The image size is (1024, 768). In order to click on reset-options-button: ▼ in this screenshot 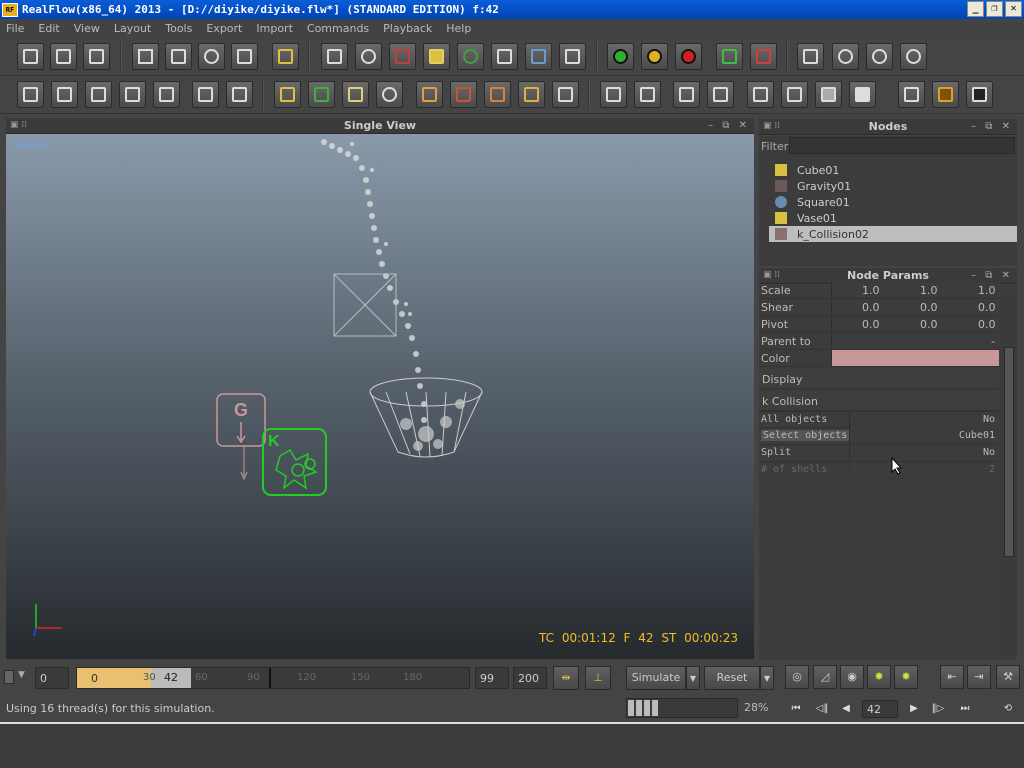, I will do `click(767, 678)`.